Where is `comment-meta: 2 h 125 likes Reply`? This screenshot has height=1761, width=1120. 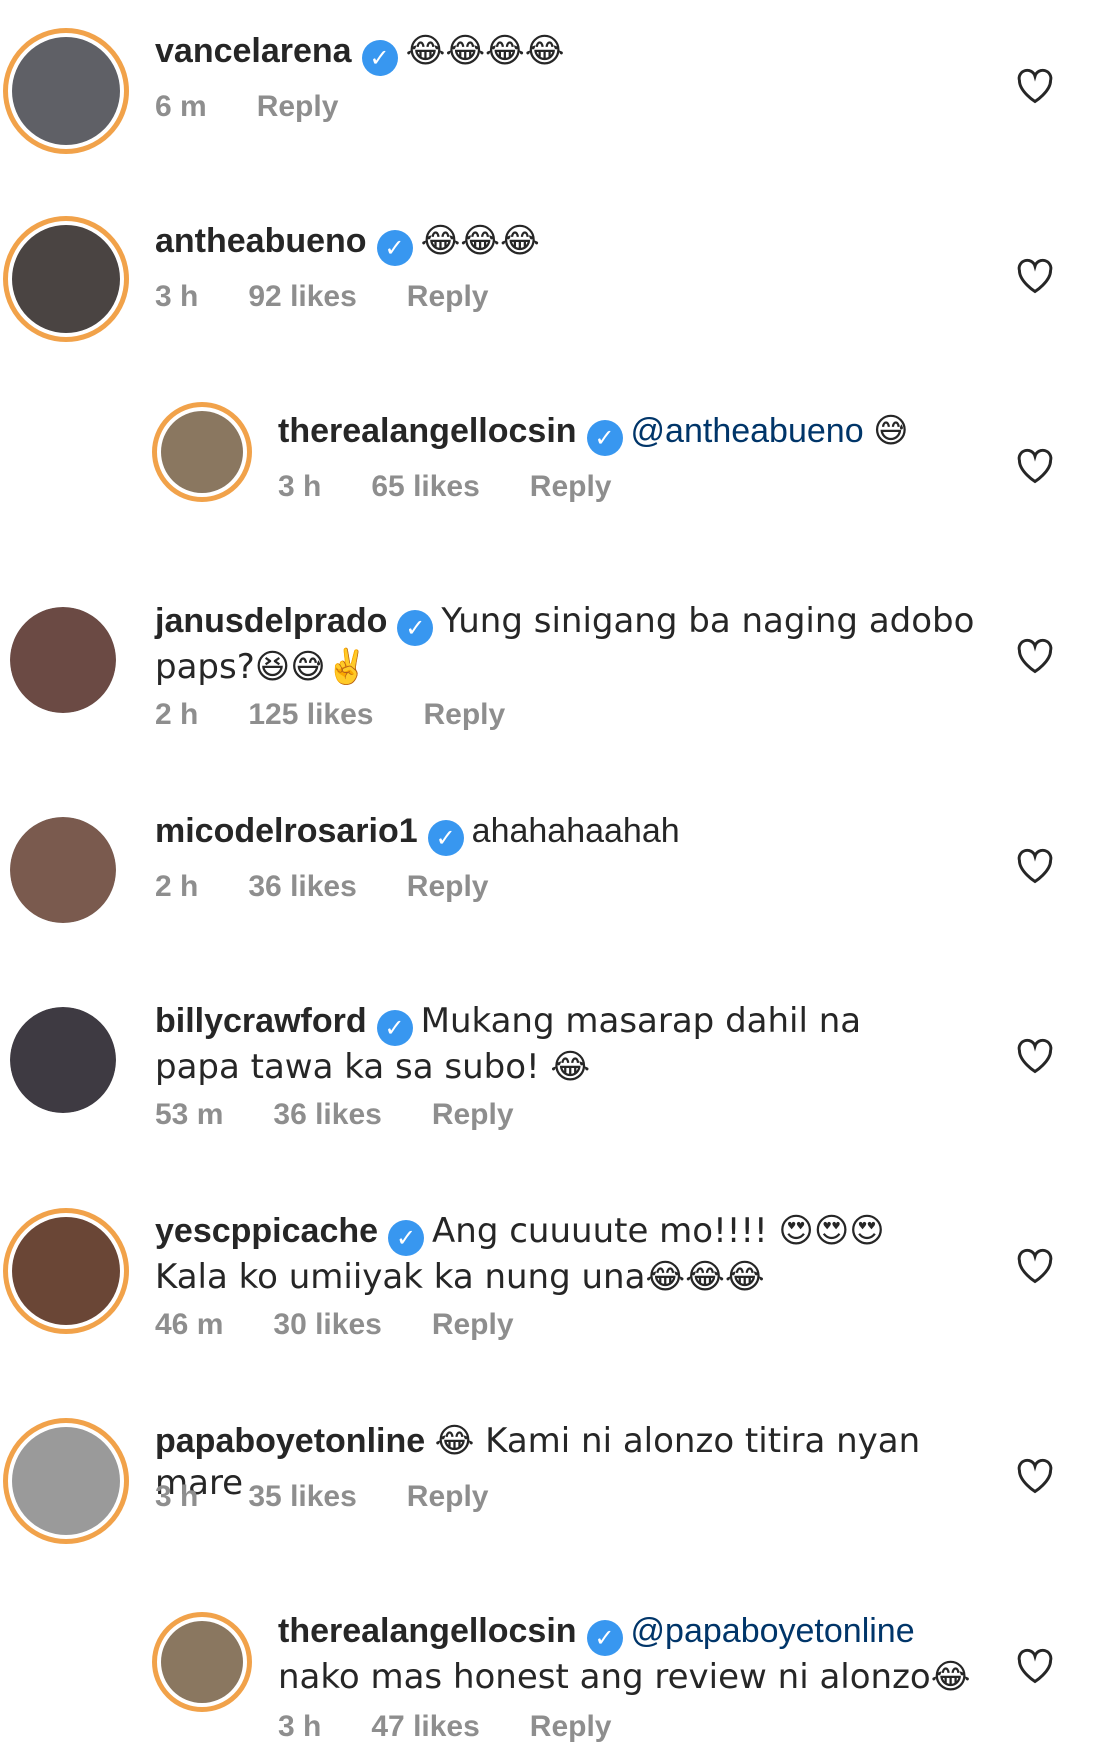
comment-meta: 2 h 125 likes Reply is located at coordinates (355, 715).